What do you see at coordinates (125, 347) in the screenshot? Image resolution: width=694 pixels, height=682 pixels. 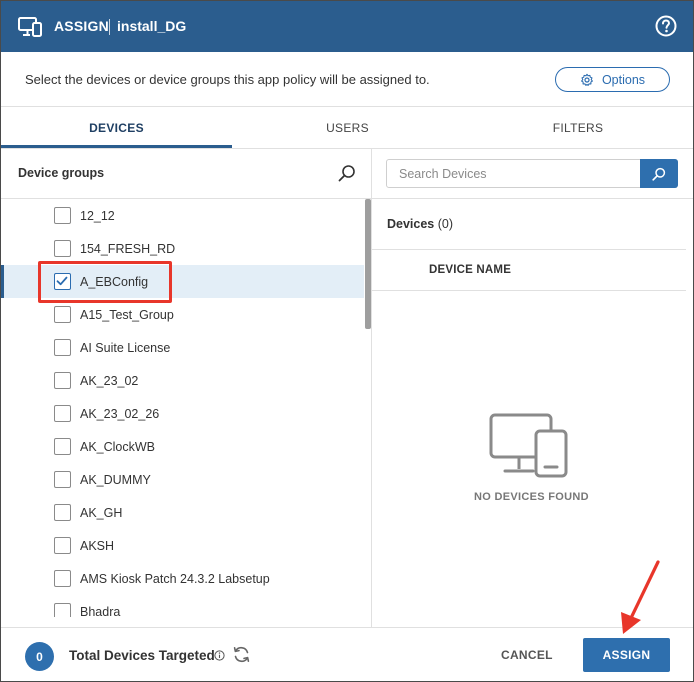 I see `list-item-label: AI Suite License` at bounding box center [125, 347].